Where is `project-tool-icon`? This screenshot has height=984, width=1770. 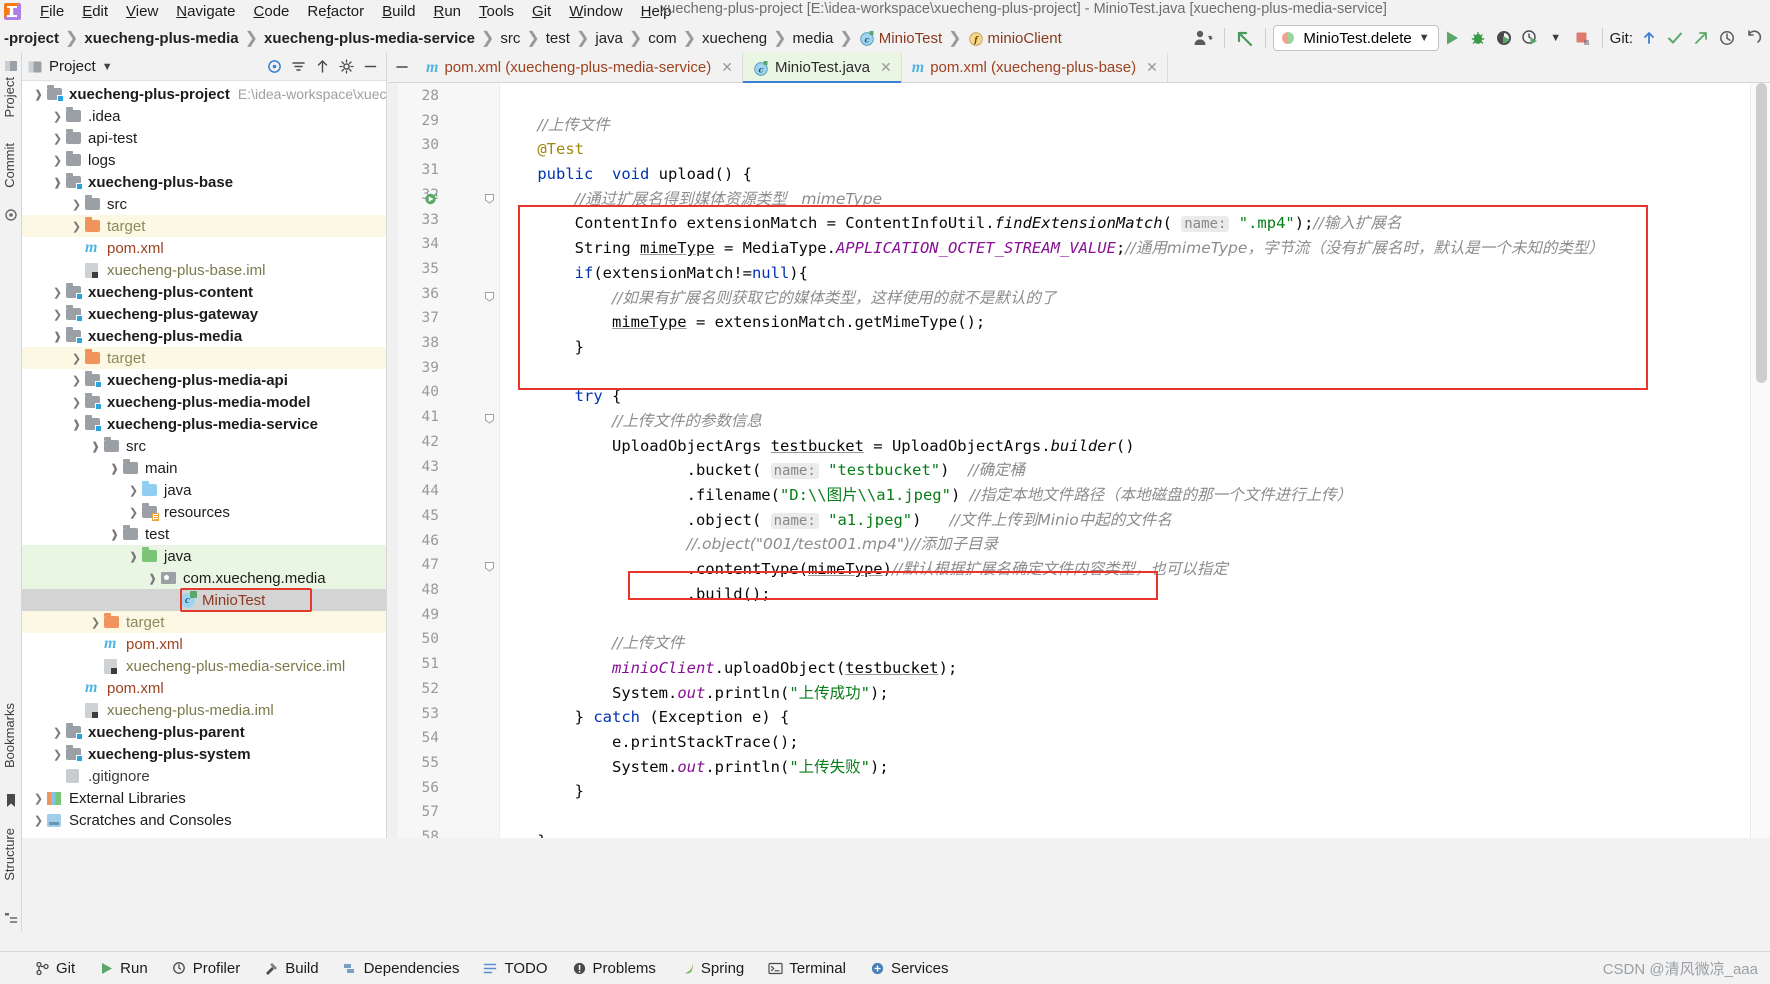 project-tool-icon is located at coordinates (11, 66).